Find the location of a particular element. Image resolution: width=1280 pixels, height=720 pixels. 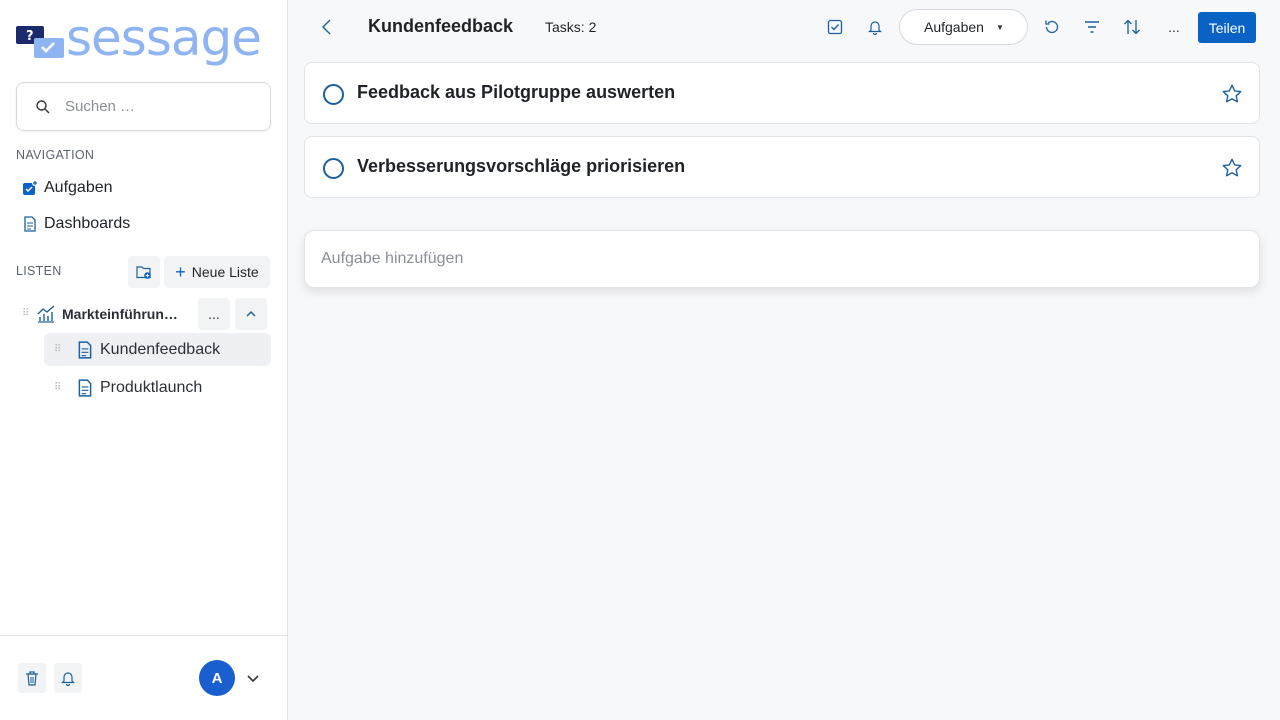

logo-text: sessage is located at coordinates (164, 38).